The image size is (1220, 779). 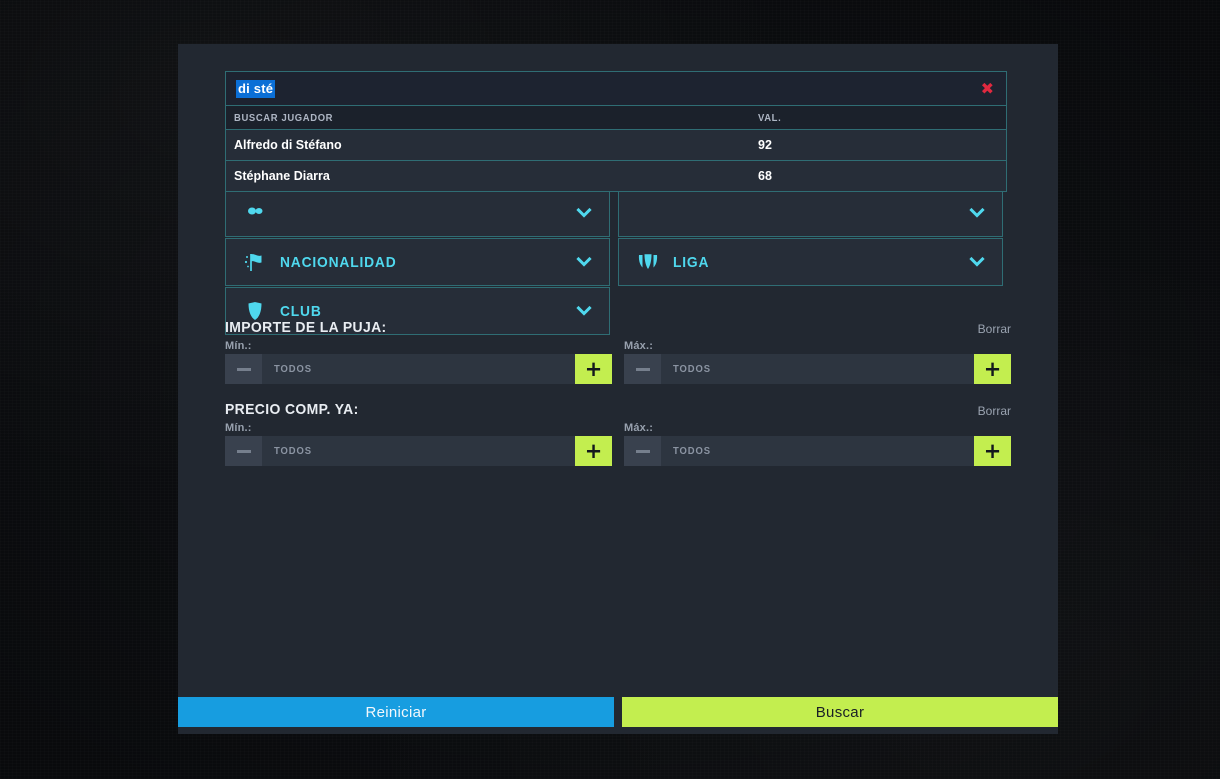 I want to click on filter-label-liga: LIGA, so click(x=691, y=262).